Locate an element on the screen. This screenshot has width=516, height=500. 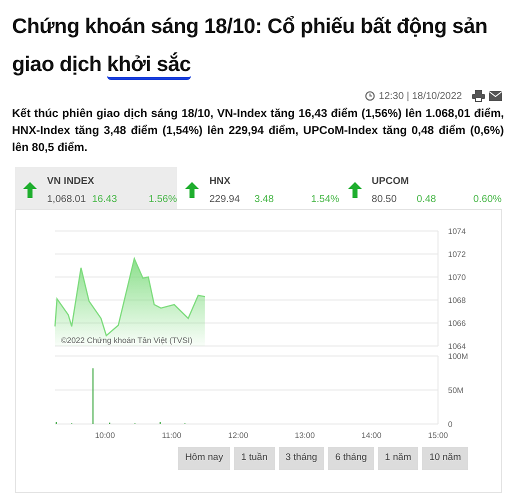
range-button: 1 năm is located at coordinates (398, 458).